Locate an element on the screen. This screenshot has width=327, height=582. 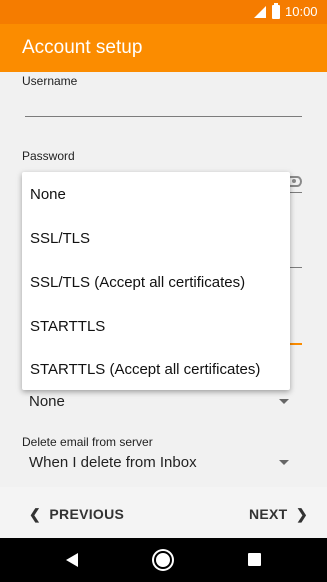
status-bar: 10:00 is located at coordinates (163, 12).